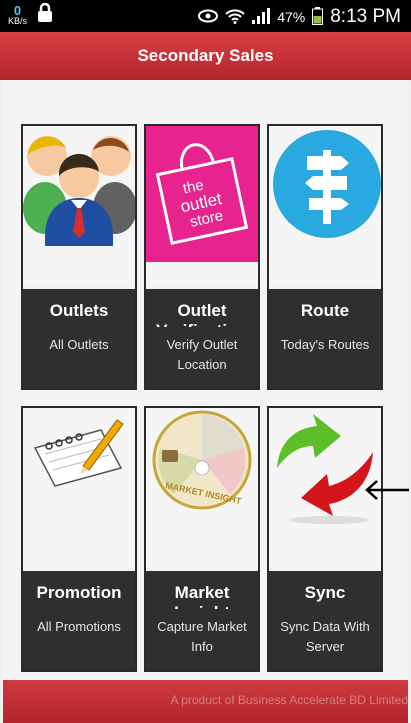  I want to click on signal-icon, so click(261, 17).